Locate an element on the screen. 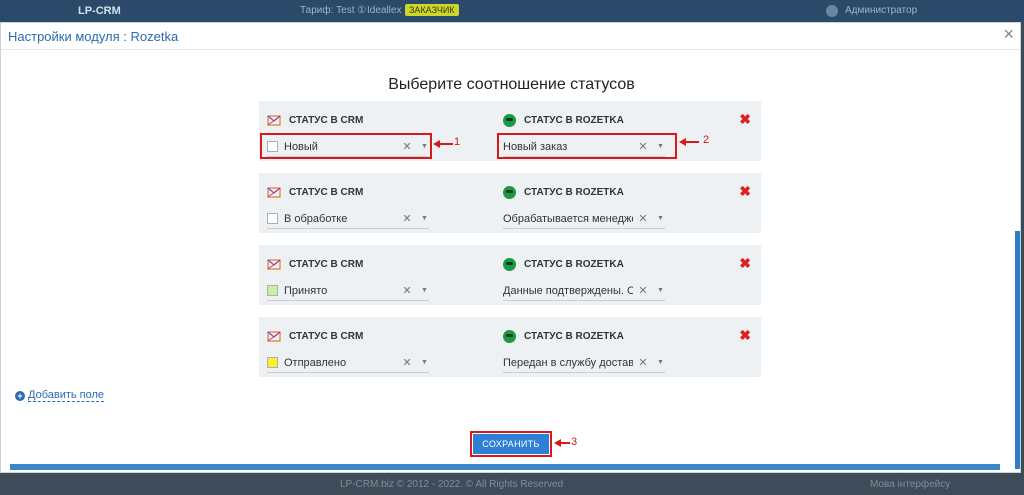  plus-circle-icon: + is located at coordinates (20, 395).